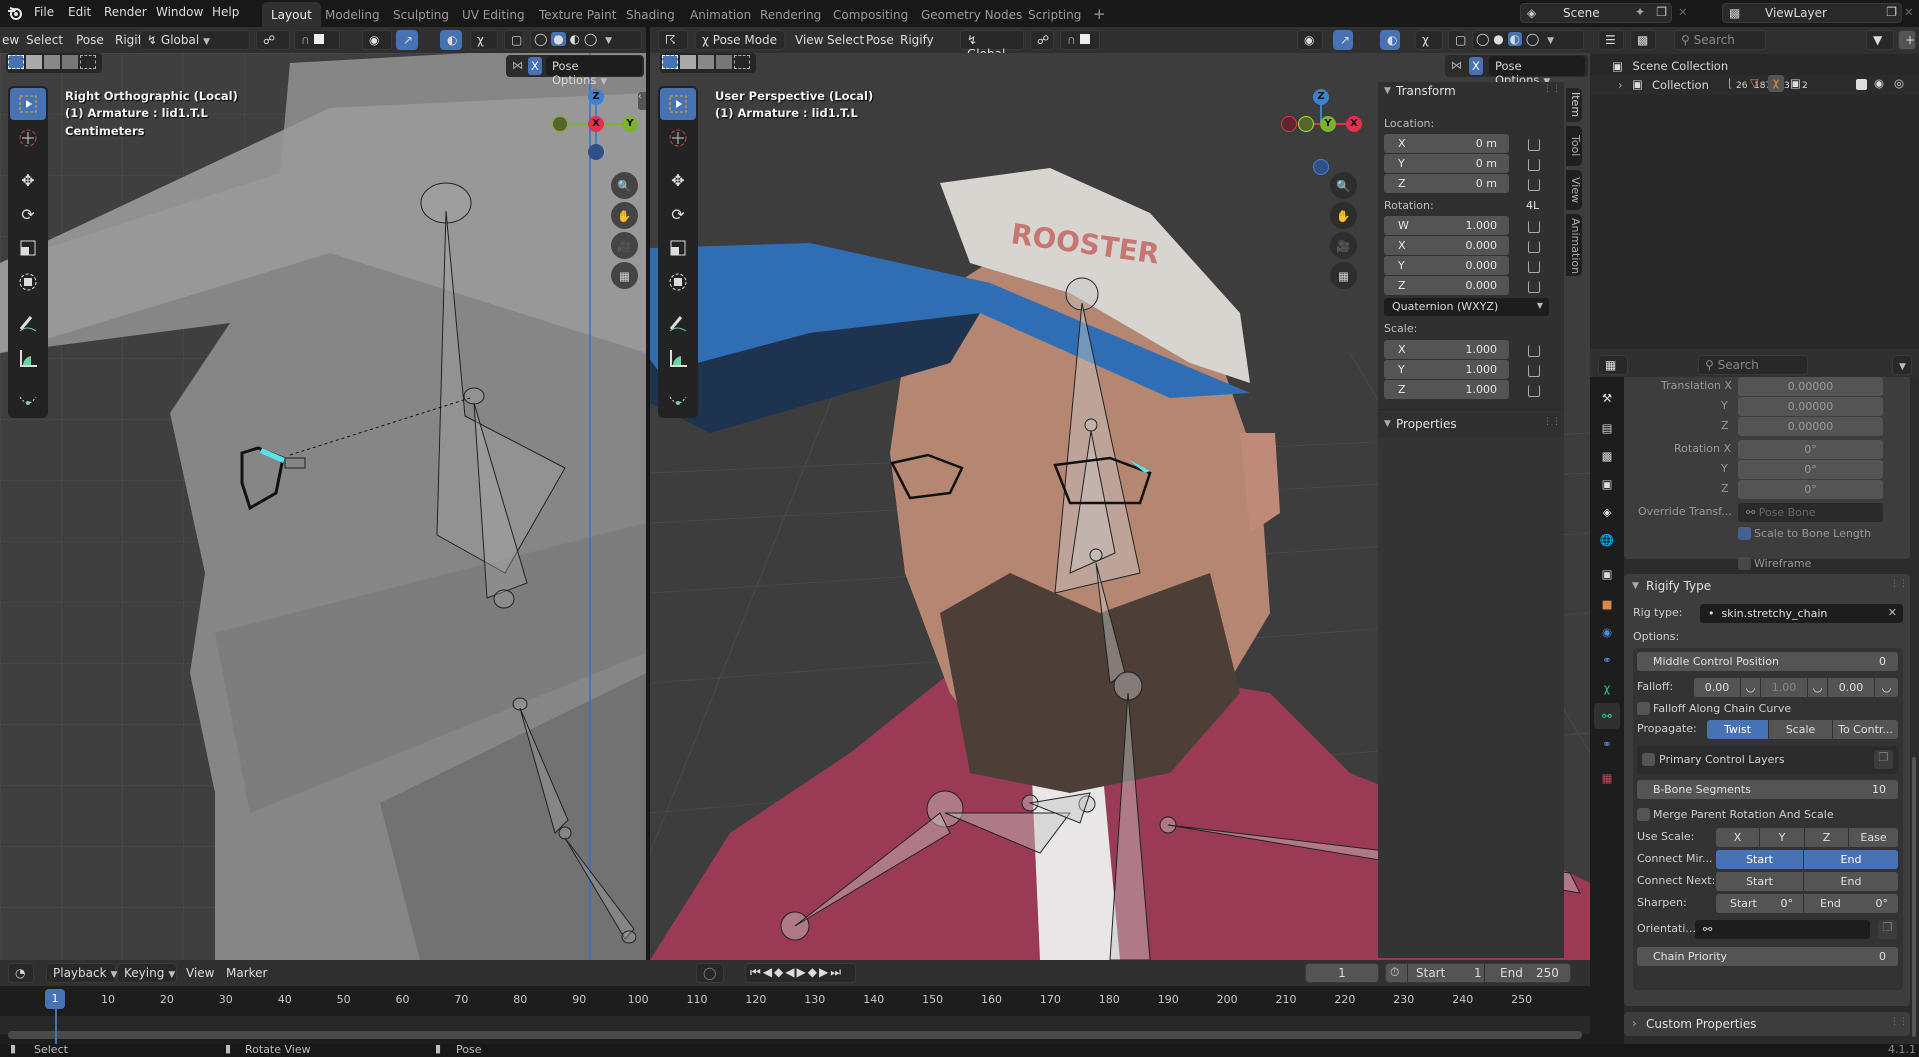  What do you see at coordinates (1678, 586) in the screenshot?
I see `rigify-type-title: Rigify Type` at bounding box center [1678, 586].